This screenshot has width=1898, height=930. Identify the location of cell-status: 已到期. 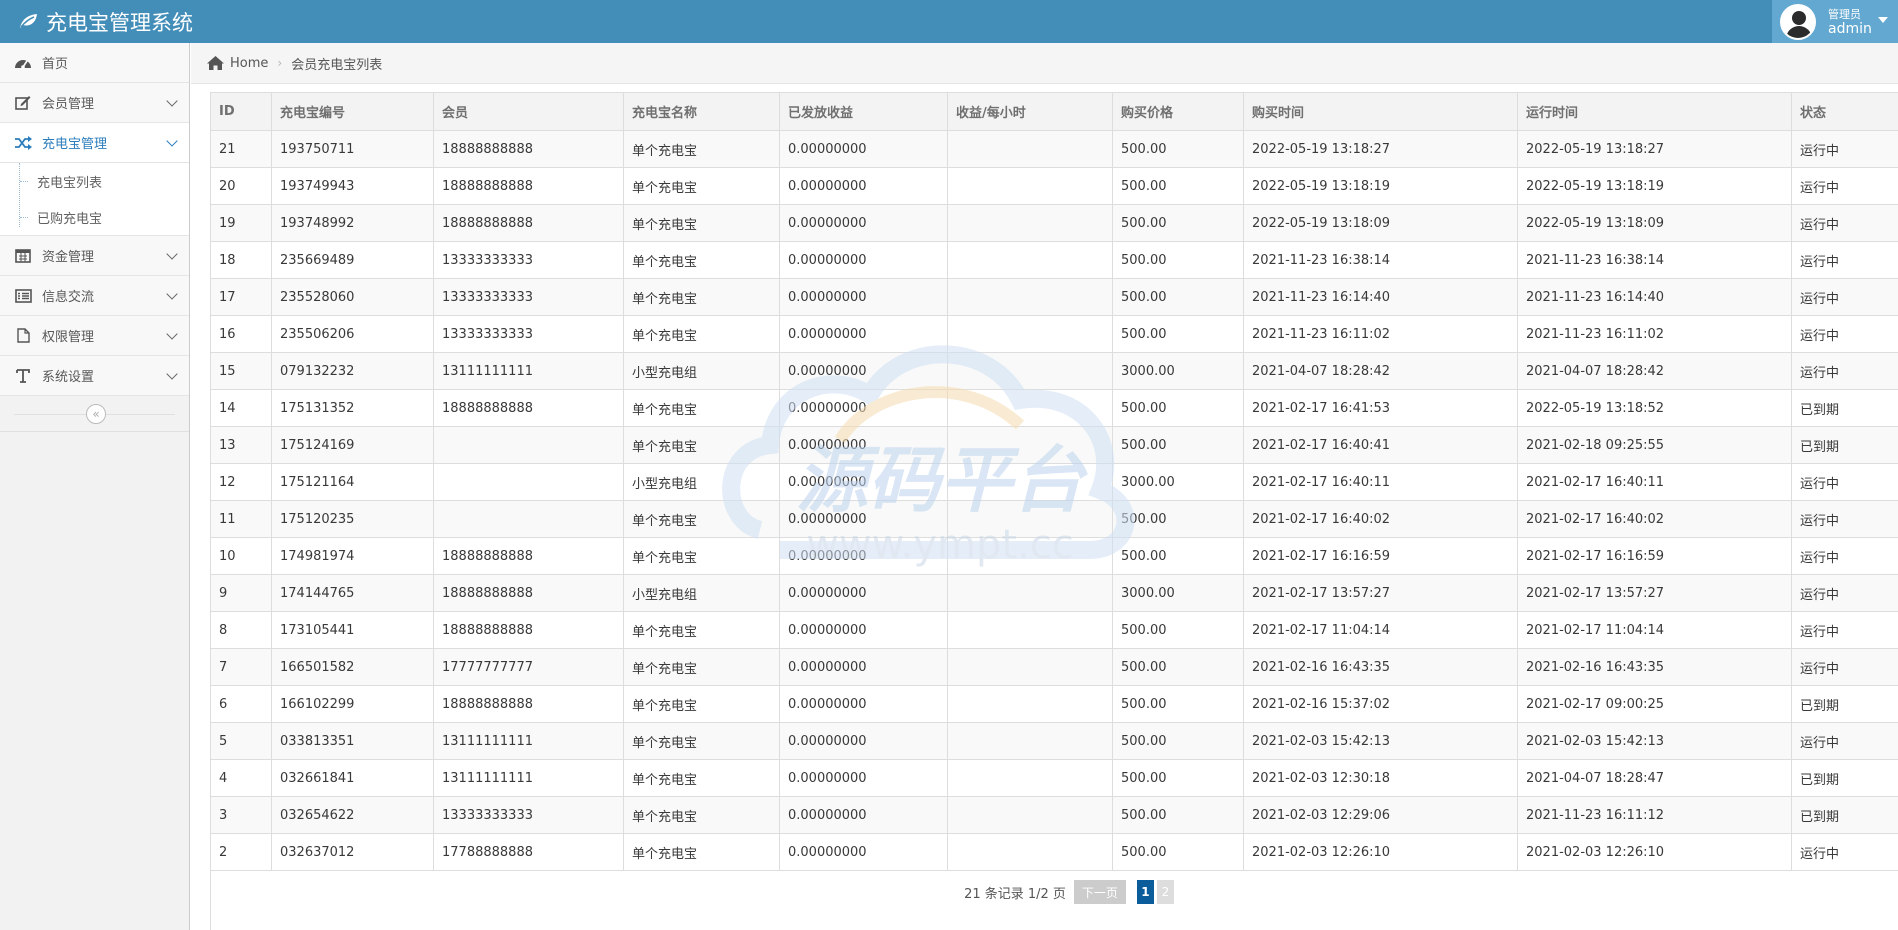
(1844, 445).